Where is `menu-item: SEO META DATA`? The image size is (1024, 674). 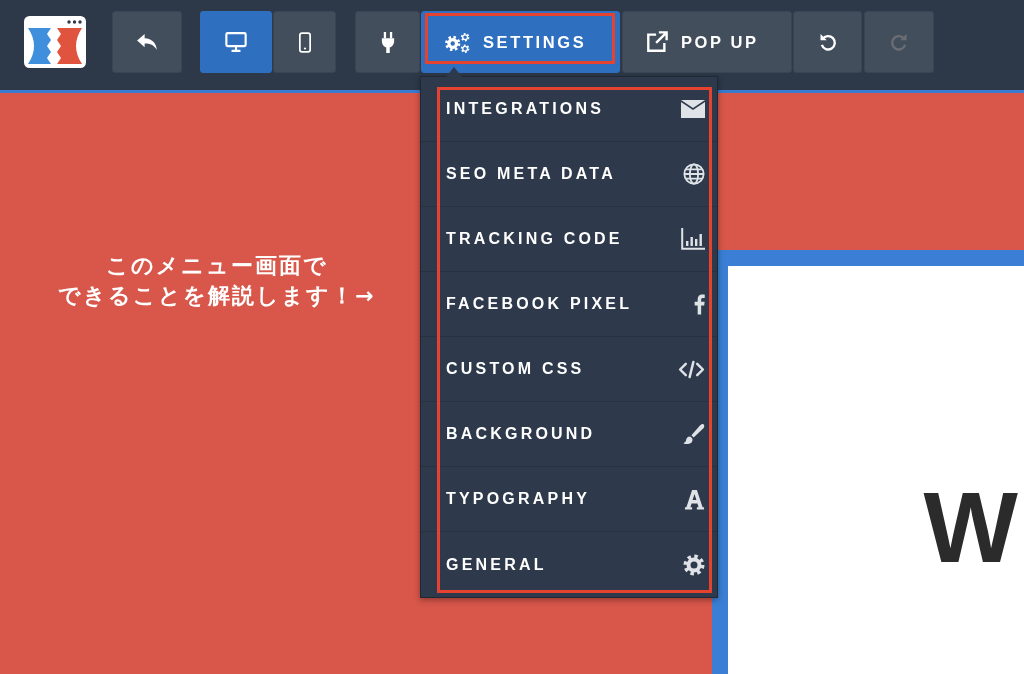 menu-item: SEO META DATA is located at coordinates (569, 174).